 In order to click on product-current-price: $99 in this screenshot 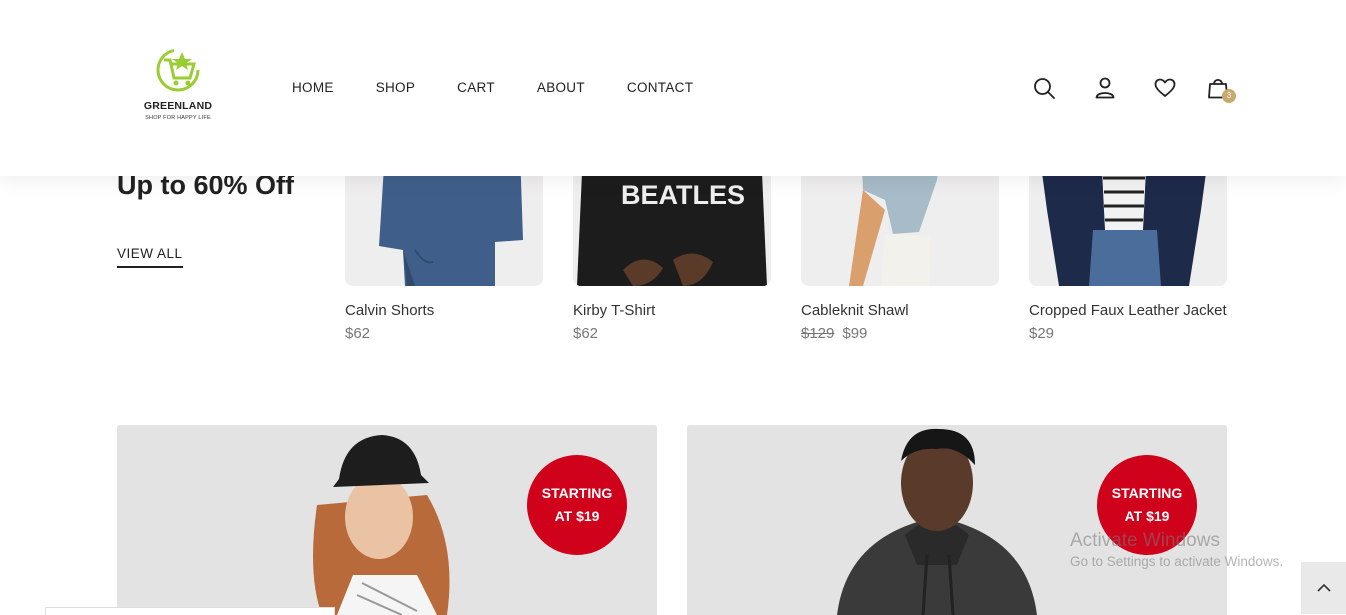, I will do `click(855, 333)`.